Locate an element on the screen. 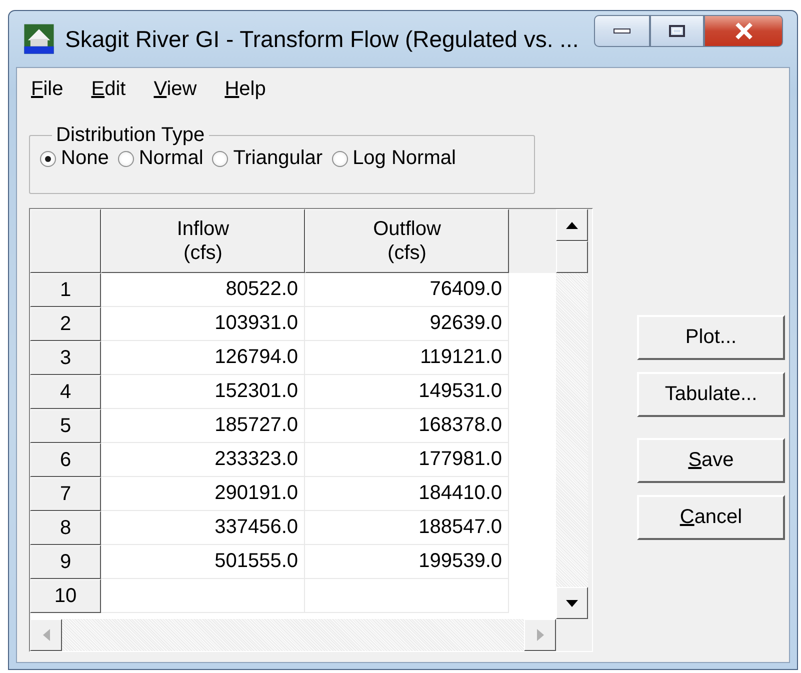 This screenshot has height=673, width=801. table-cell: 188547.0 is located at coordinates (407, 528).